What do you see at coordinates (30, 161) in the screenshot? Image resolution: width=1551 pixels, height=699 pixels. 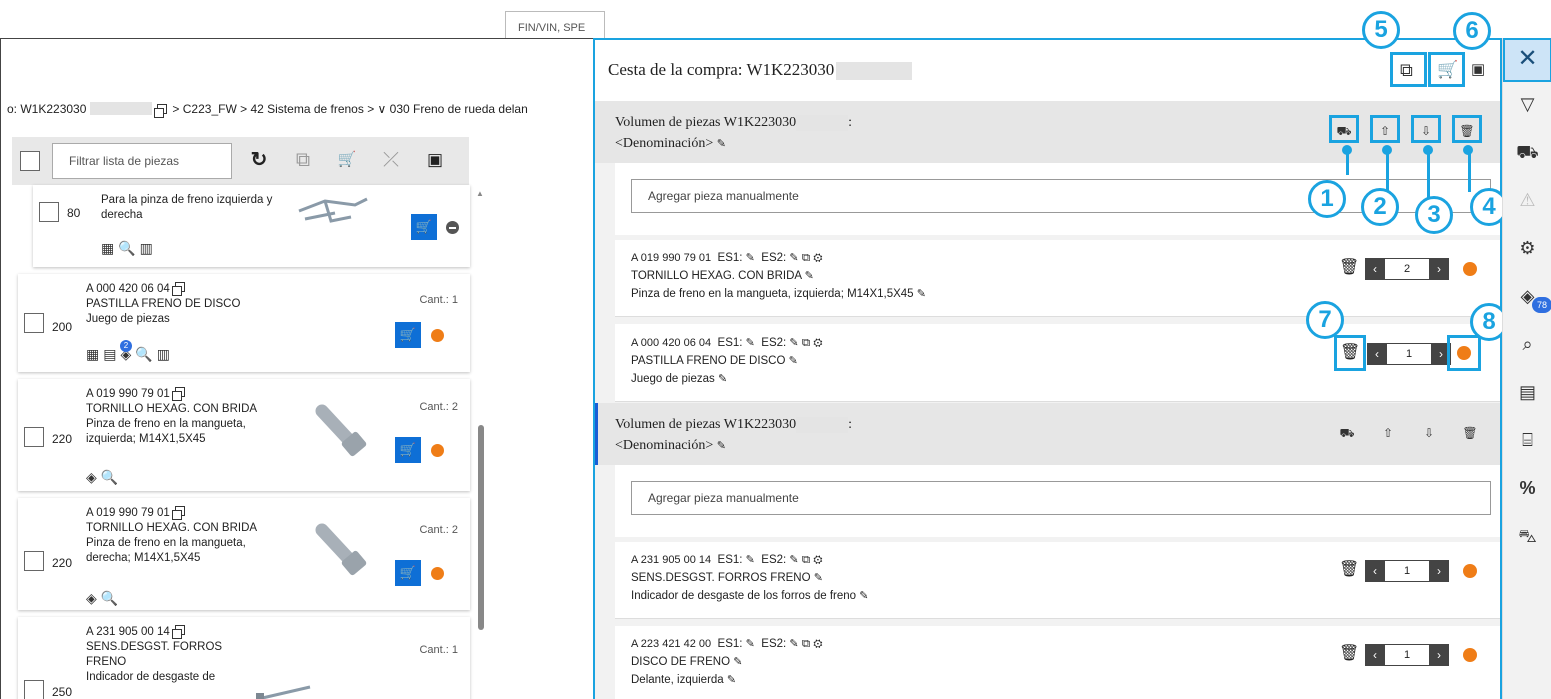 I see `select-all-checkbox` at bounding box center [30, 161].